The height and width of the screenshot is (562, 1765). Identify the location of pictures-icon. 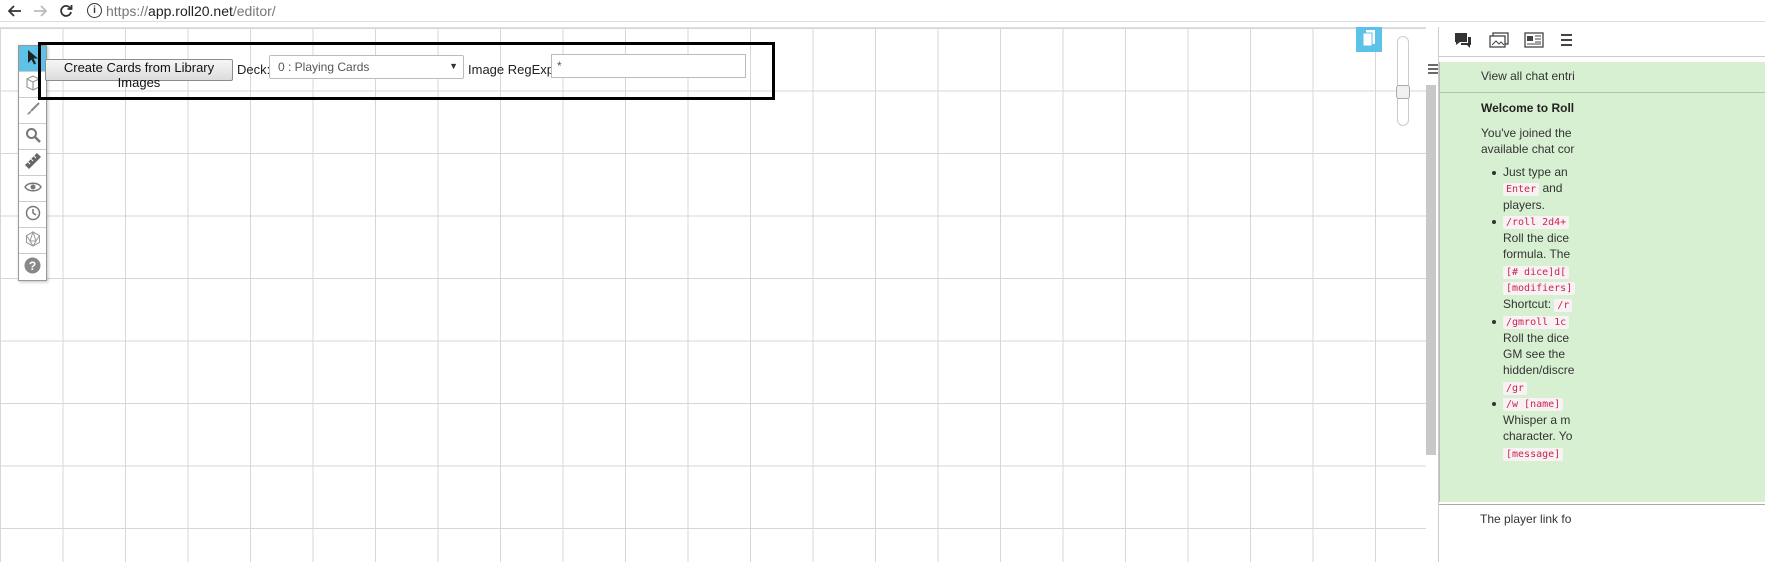
(1499, 41).